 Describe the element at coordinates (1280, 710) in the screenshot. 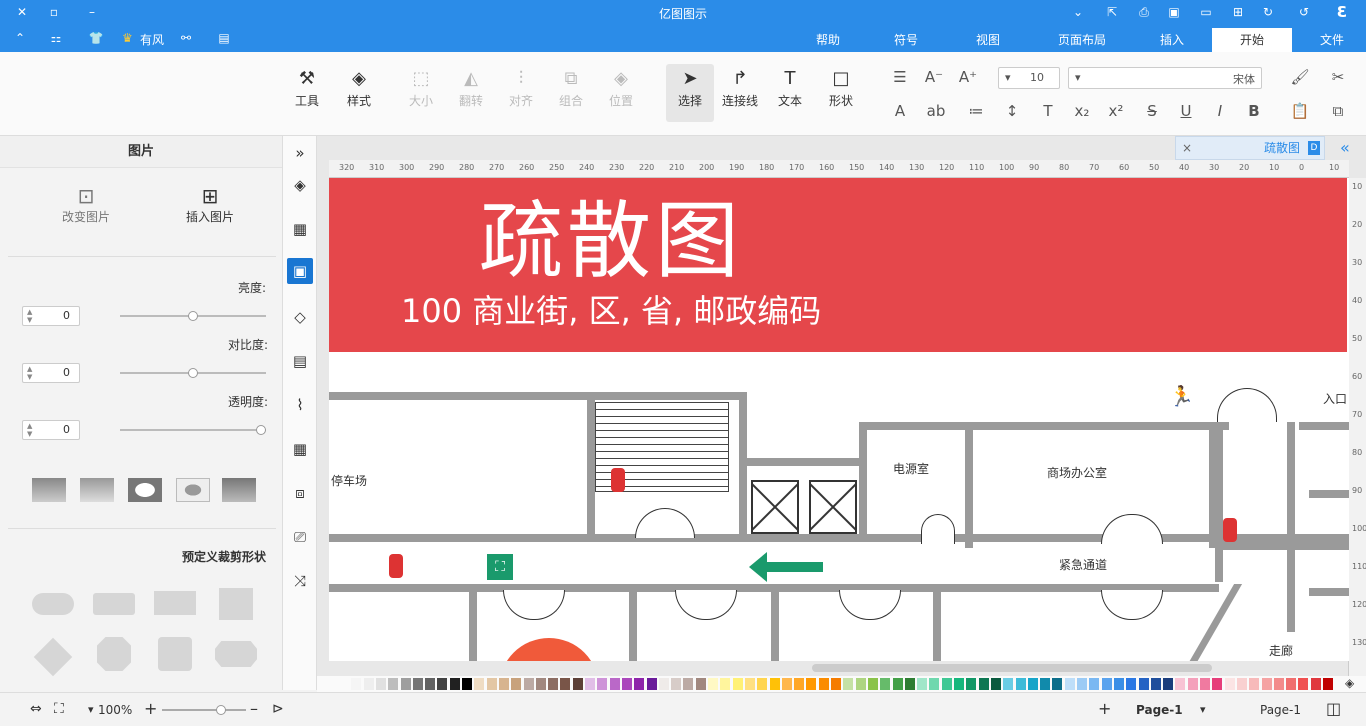

I see `page-select: Page-1` at that location.